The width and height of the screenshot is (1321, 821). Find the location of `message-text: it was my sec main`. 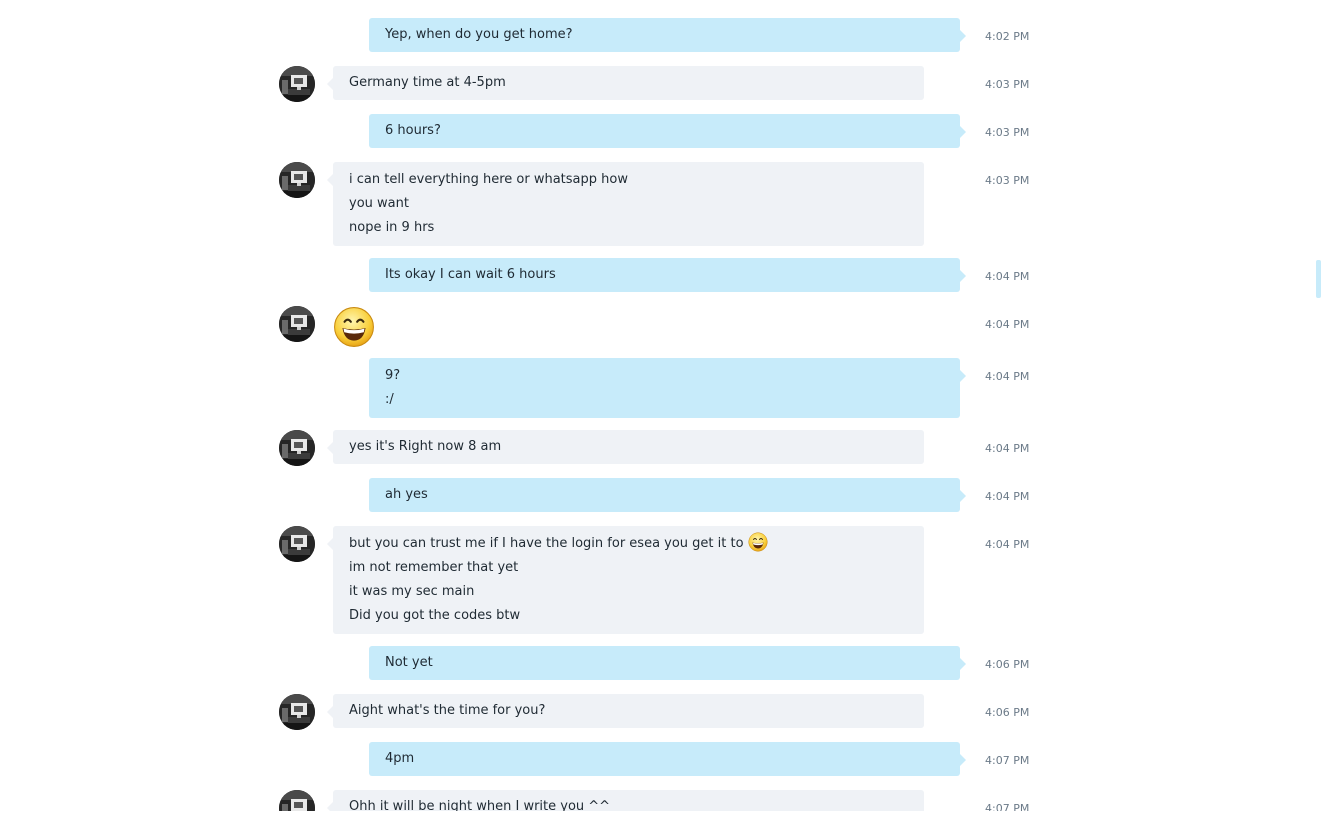

message-text: it was my sec main is located at coordinates (412, 591).